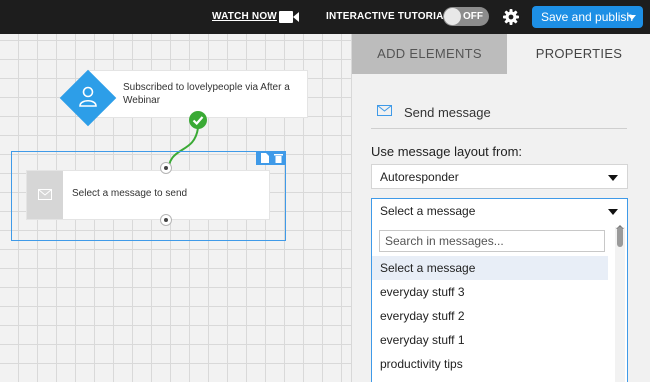  I want to click on interactive-tutorial-label: INTERACTIVE TUTORIAL, so click(388, 16).